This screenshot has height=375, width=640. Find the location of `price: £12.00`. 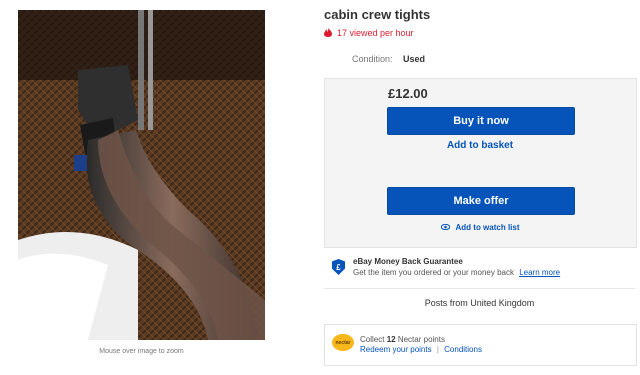

price: £12.00 is located at coordinates (408, 93).